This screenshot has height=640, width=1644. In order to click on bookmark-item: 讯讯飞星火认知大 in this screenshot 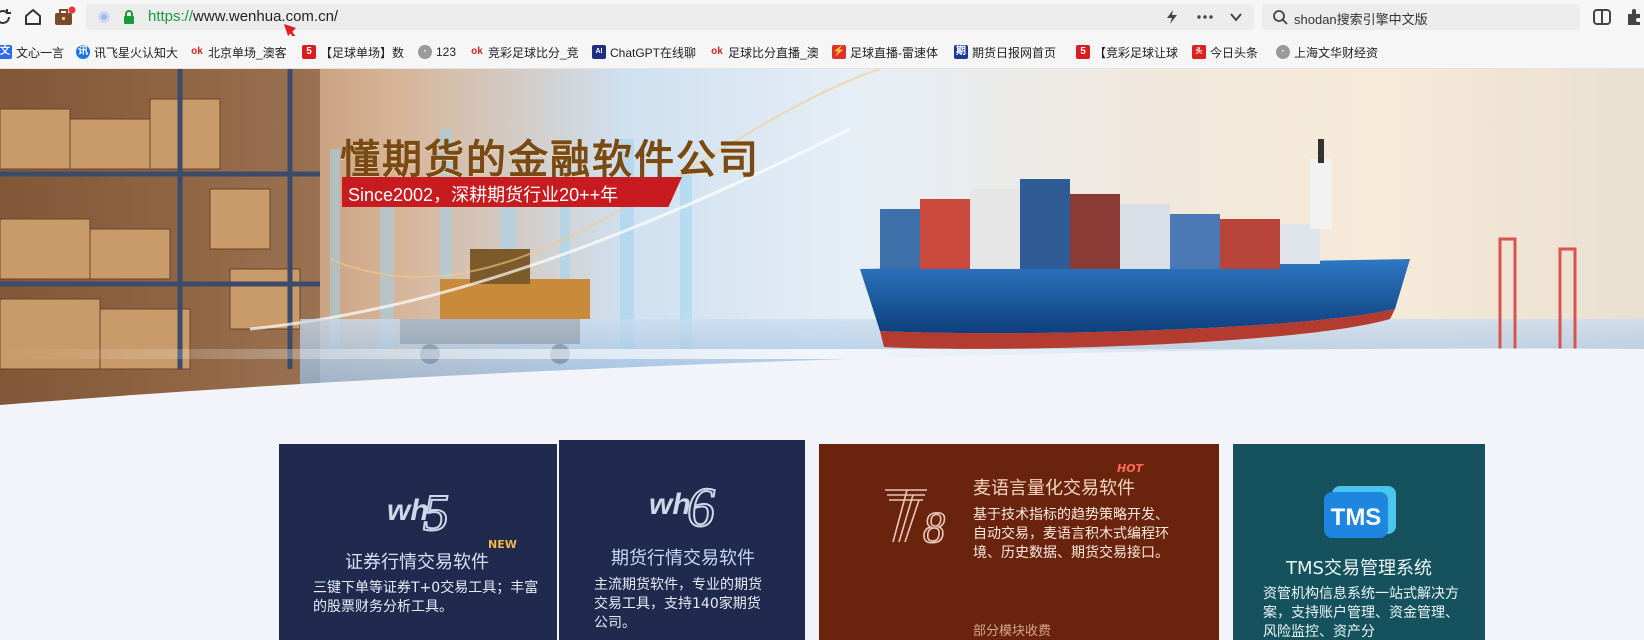, I will do `click(127, 52)`.